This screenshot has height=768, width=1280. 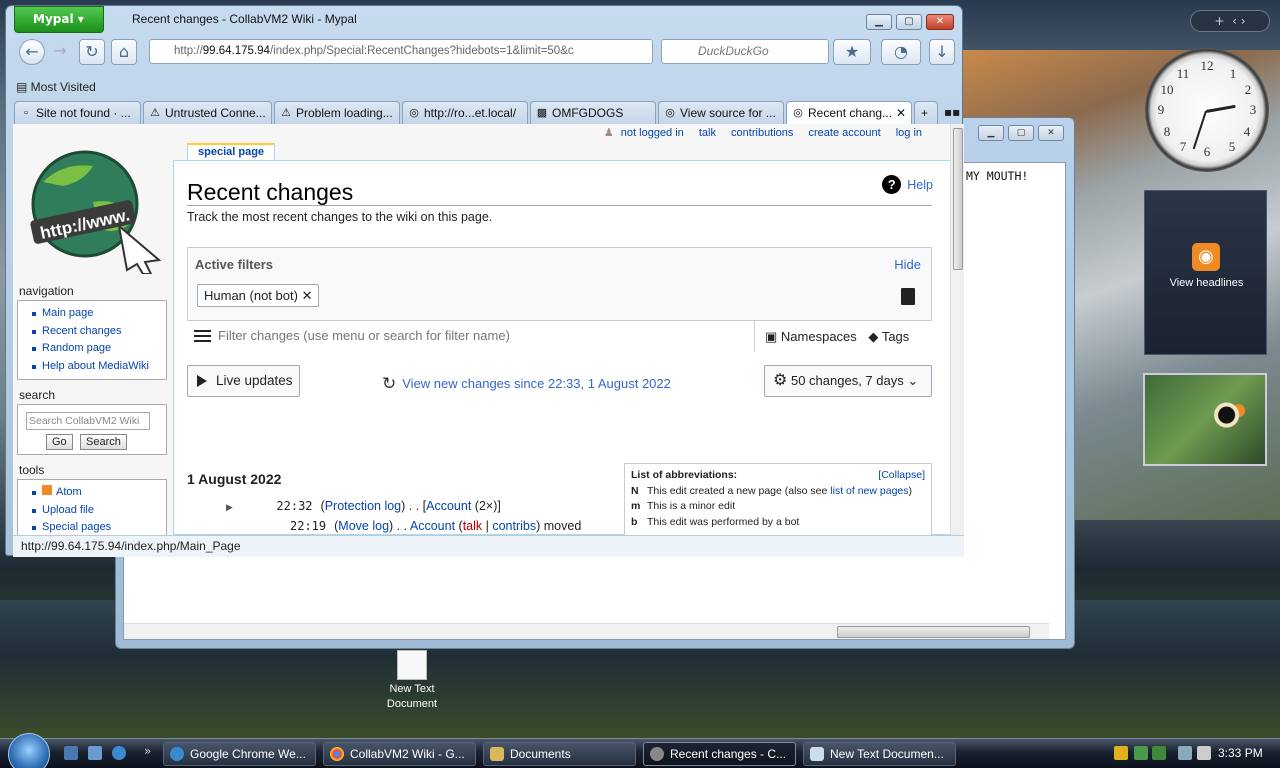 I want to click on user-contribs-link: contribs, so click(x=514, y=526).